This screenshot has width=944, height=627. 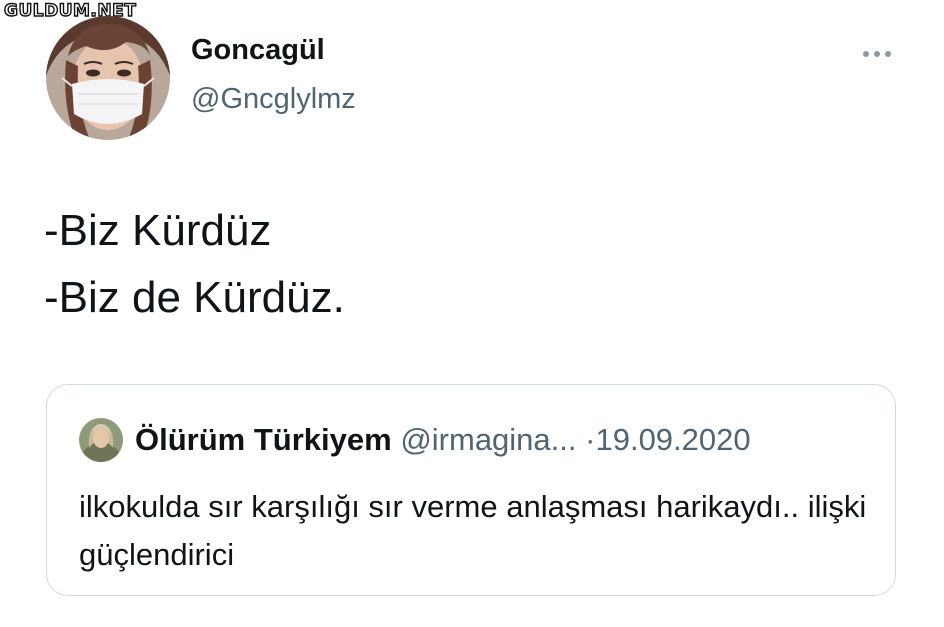 I want to click on author-handle: @Gncglylmz, so click(x=273, y=99).